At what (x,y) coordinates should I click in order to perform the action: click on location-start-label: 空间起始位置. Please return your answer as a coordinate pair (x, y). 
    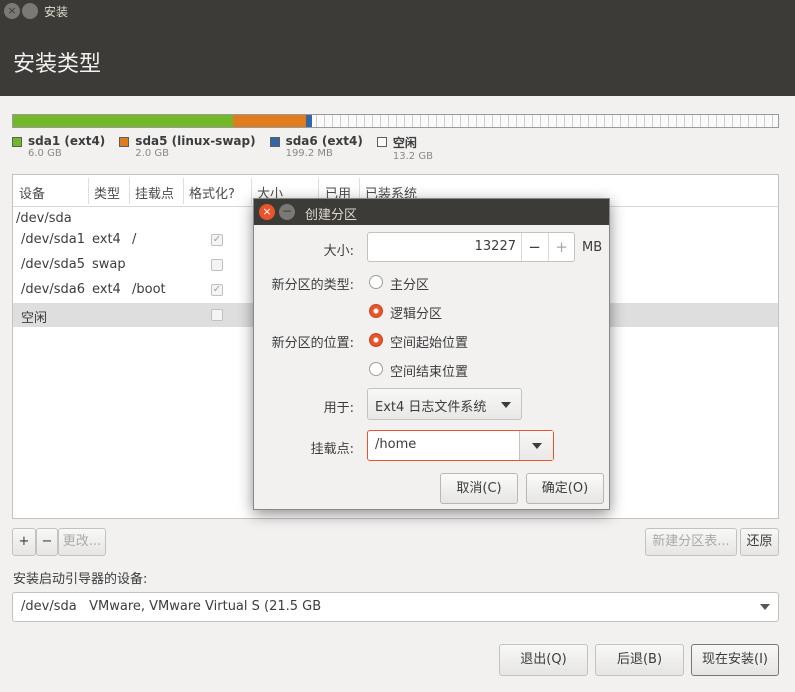
    Looking at the image, I should click on (429, 341).